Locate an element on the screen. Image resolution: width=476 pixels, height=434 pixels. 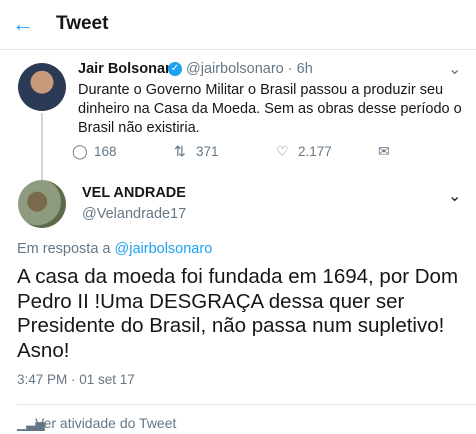
verified-badge-icon: ✓ is located at coordinates (175, 69).